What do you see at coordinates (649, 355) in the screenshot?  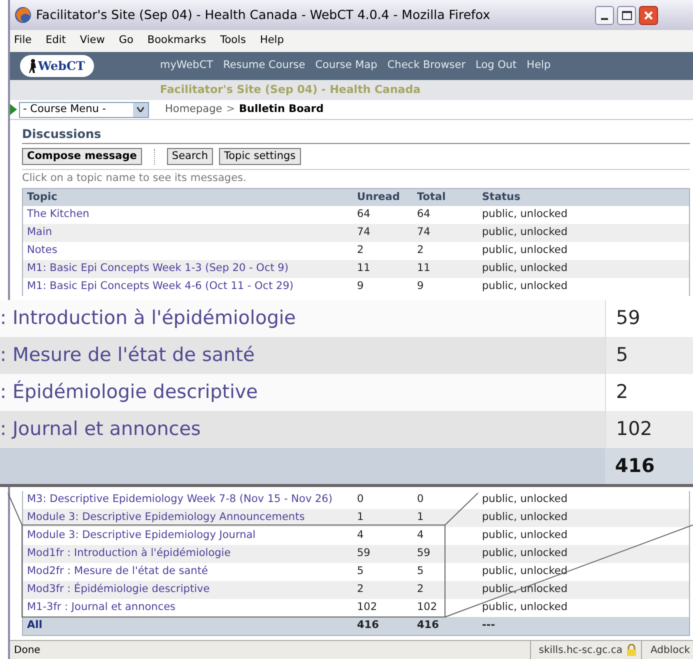 I see `magnified-count: 5` at bounding box center [649, 355].